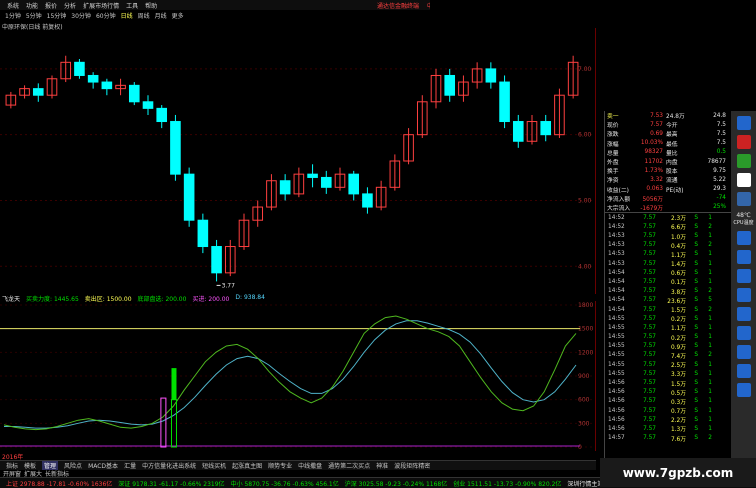 This screenshot has width=756, height=488. What do you see at coordinates (654, 189) in the screenshot?
I see `quote-value: 0.063` at bounding box center [654, 189].